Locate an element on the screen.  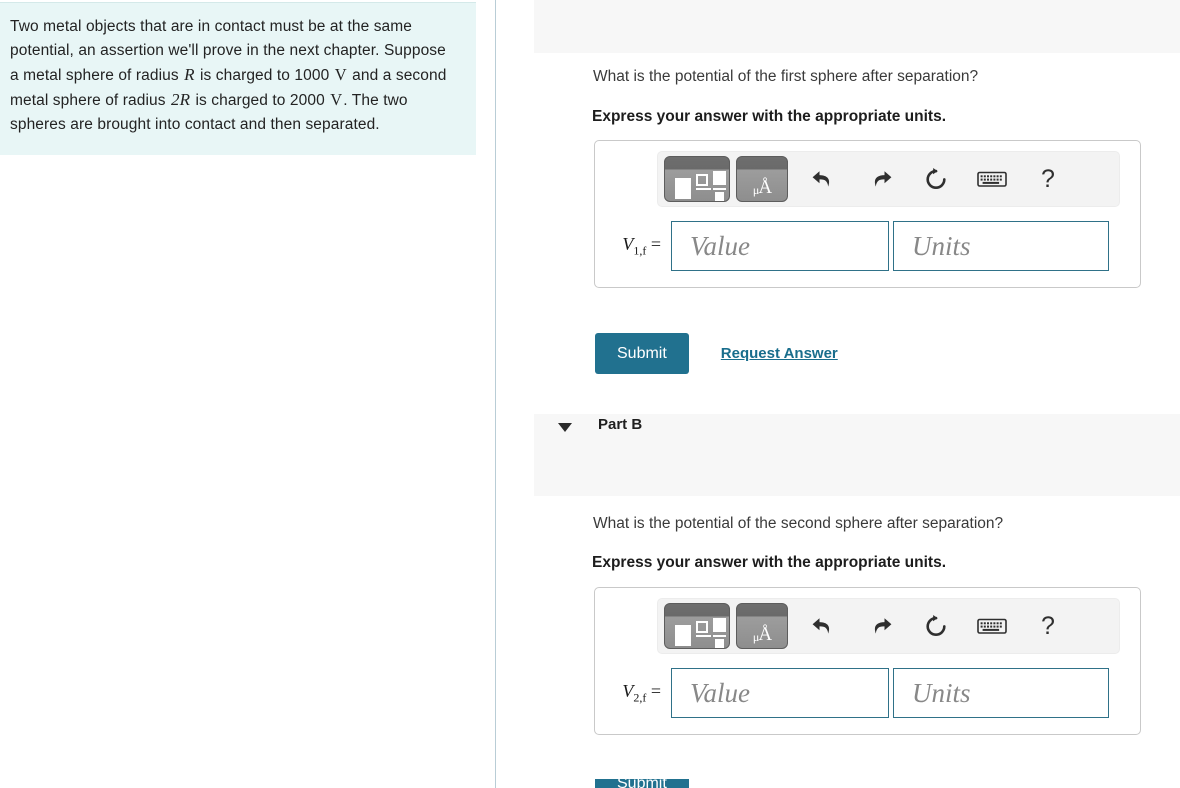
part-a-units-input: Units is located at coordinates (1001, 246).